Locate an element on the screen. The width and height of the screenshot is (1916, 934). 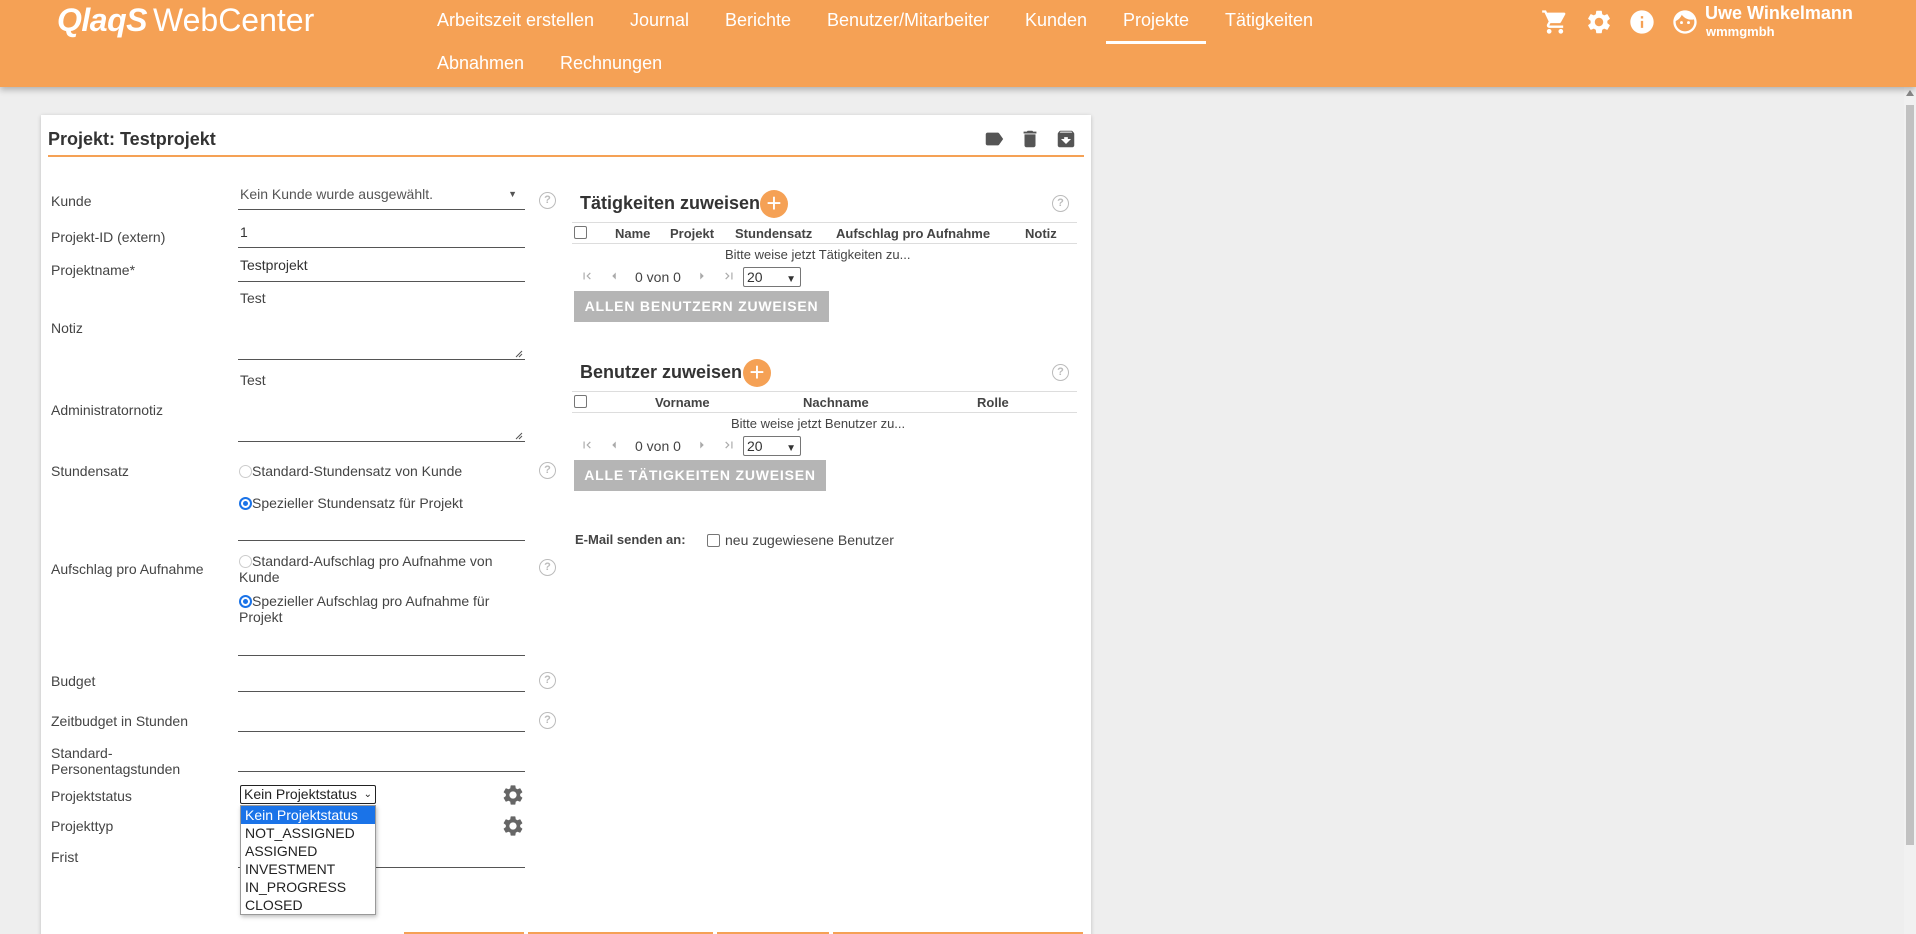
benutzer-help-icon: ? is located at coordinates (1060, 372).